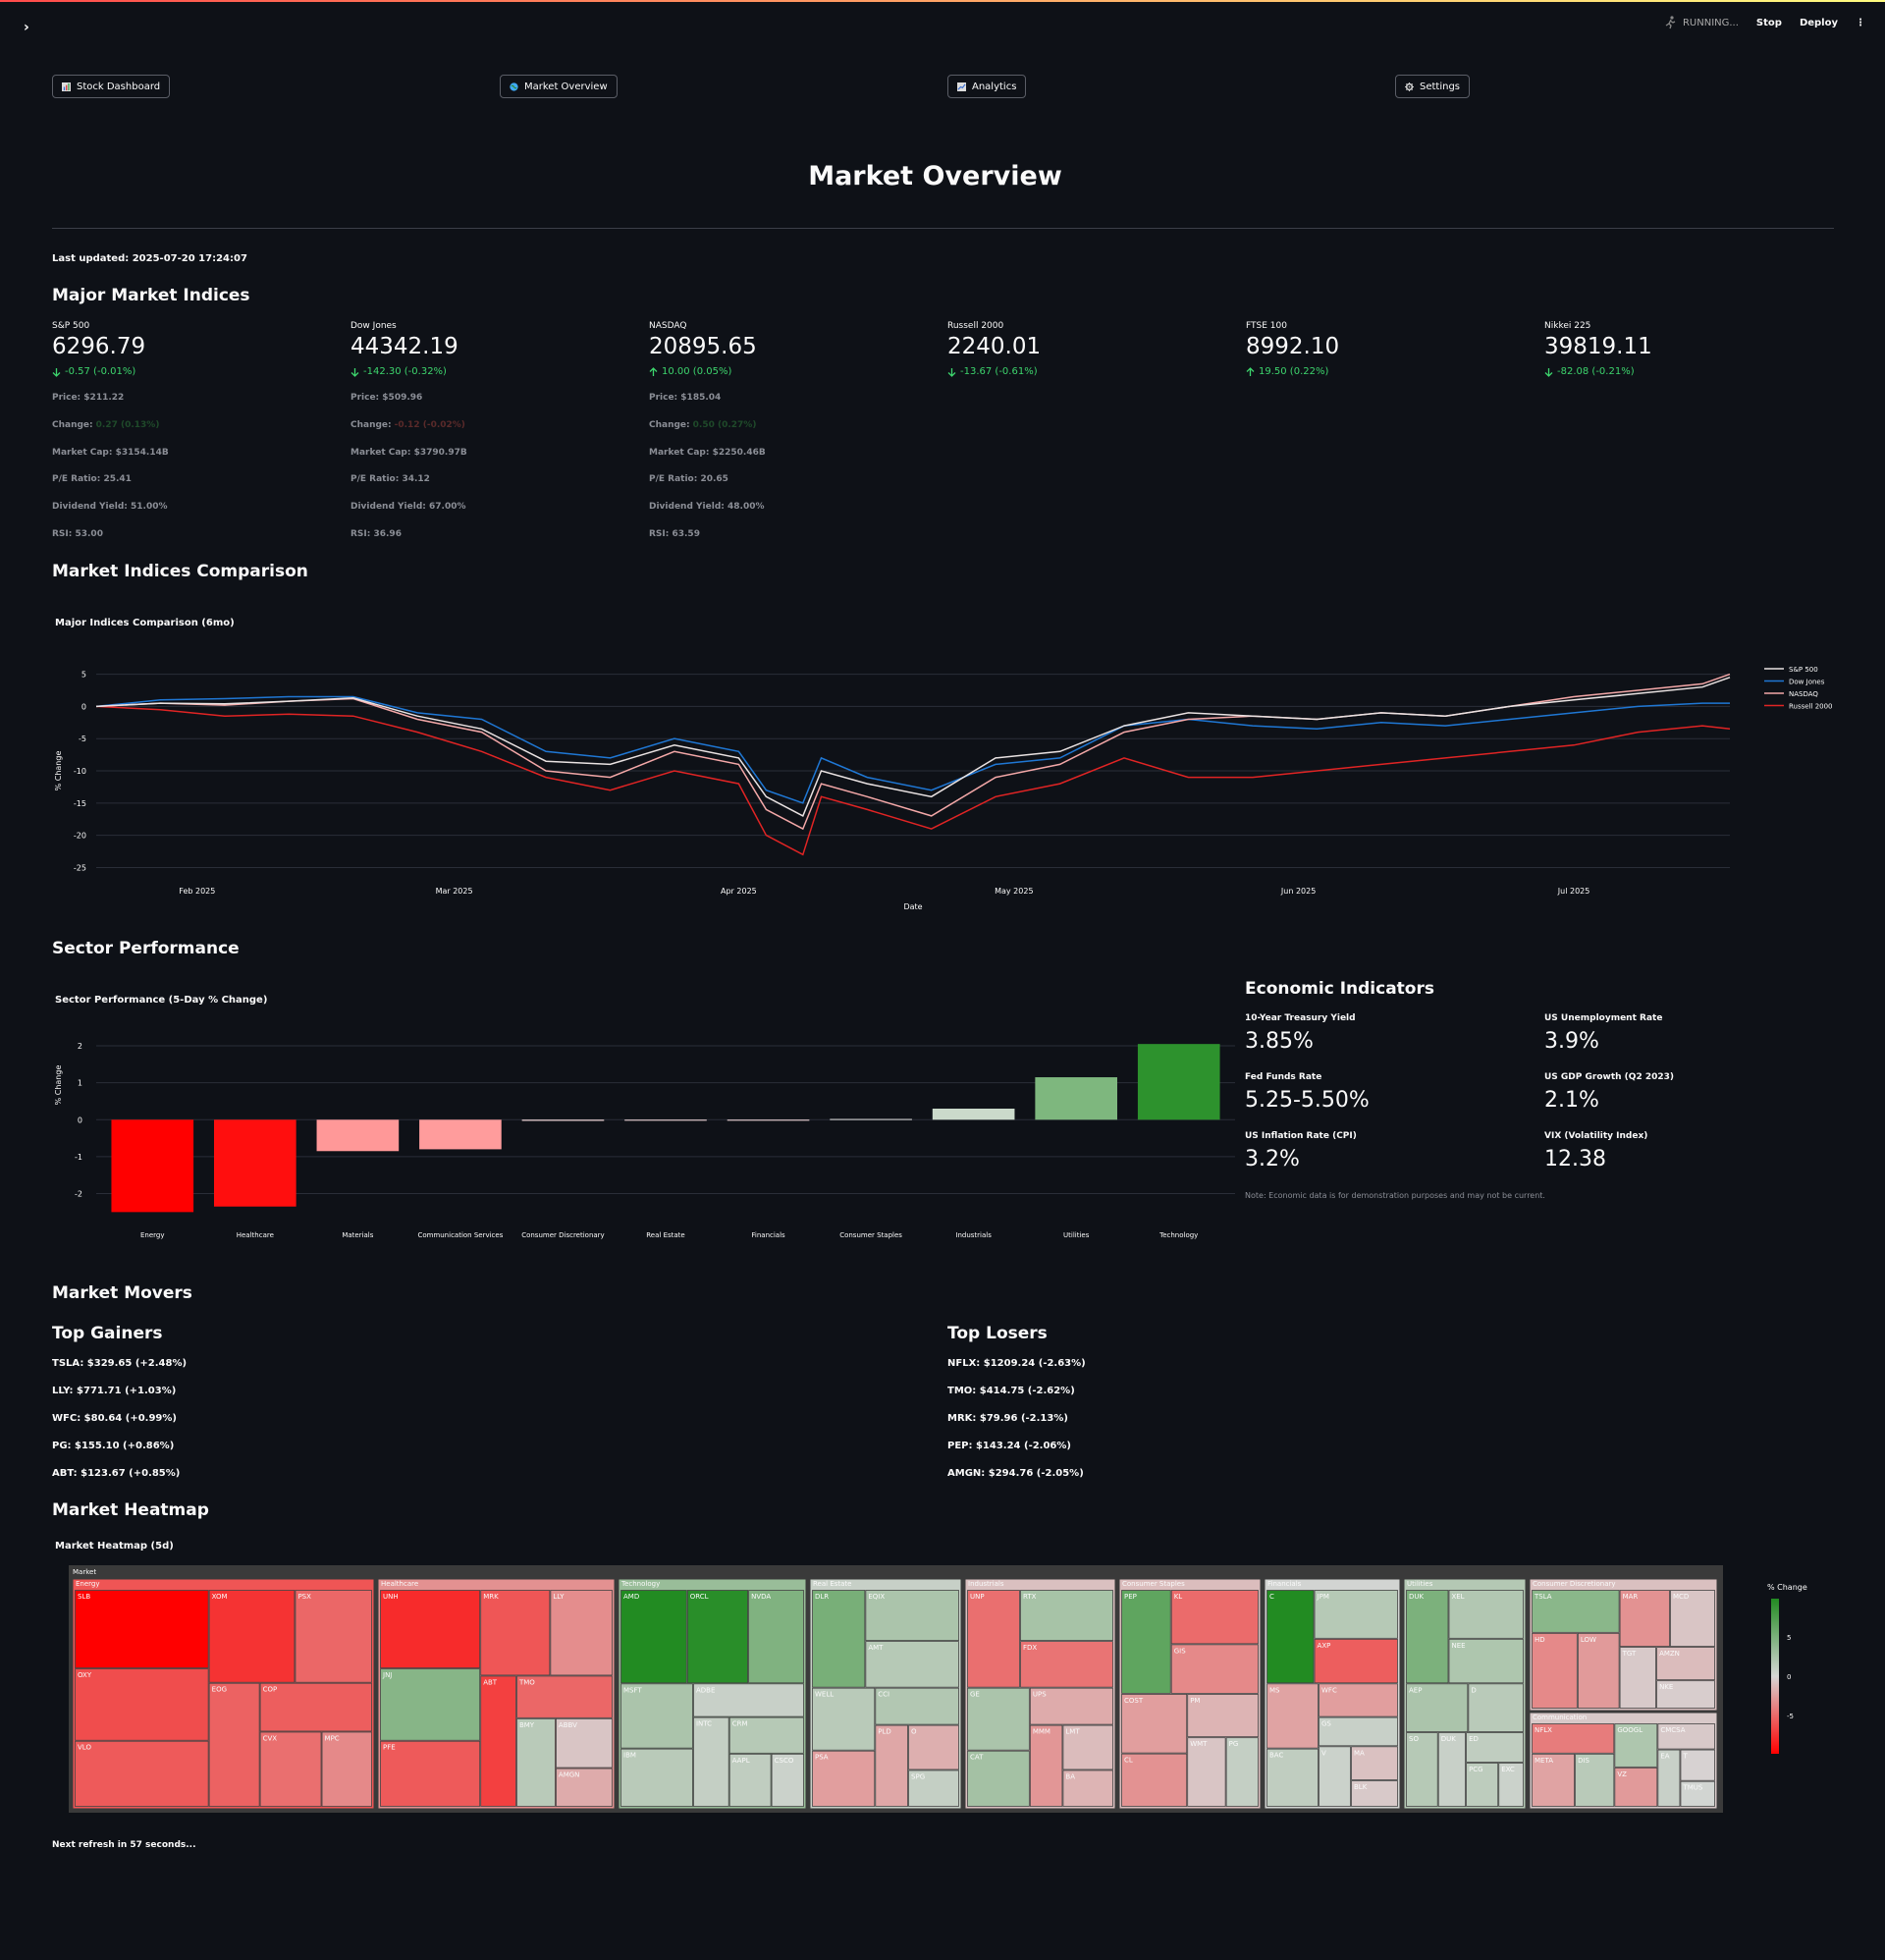 The height and width of the screenshot is (1960, 1885). What do you see at coordinates (514, 86) in the screenshot?
I see `globe-icon` at bounding box center [514, 86].